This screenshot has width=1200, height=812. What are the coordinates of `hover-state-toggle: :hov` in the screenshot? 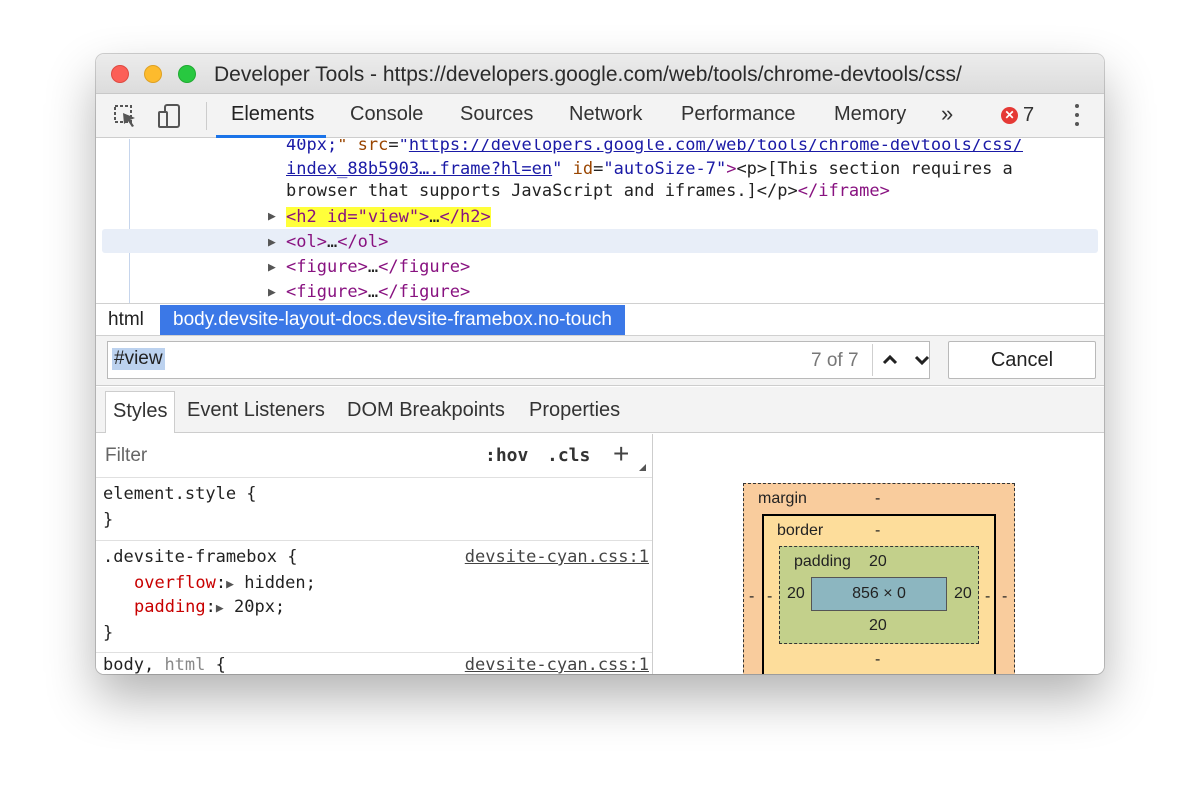 It's located at (506, 455).